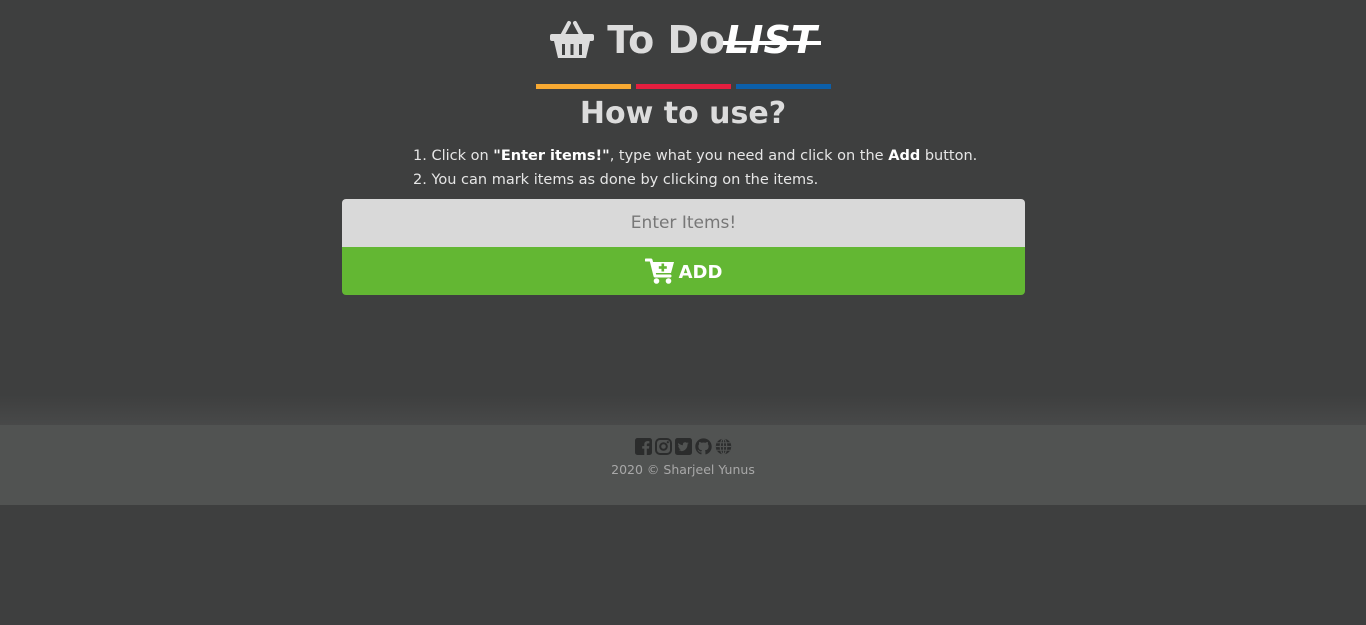 This screenshot has width=1366, height=625. Describe the element at coordinates (783, 86) in the screenshot. I see `color-bar-blue` at that location.